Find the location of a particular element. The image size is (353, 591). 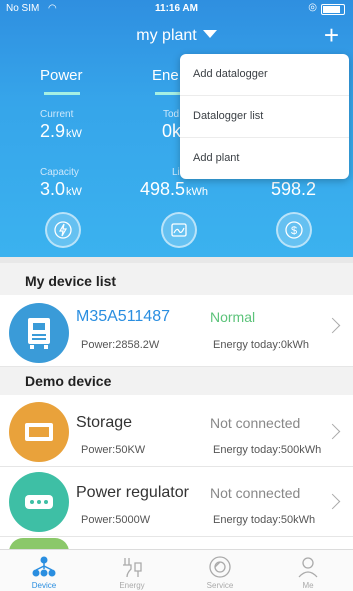

menu-item-add-datalogger: Add datalogger is located at coordinates (264, 75).